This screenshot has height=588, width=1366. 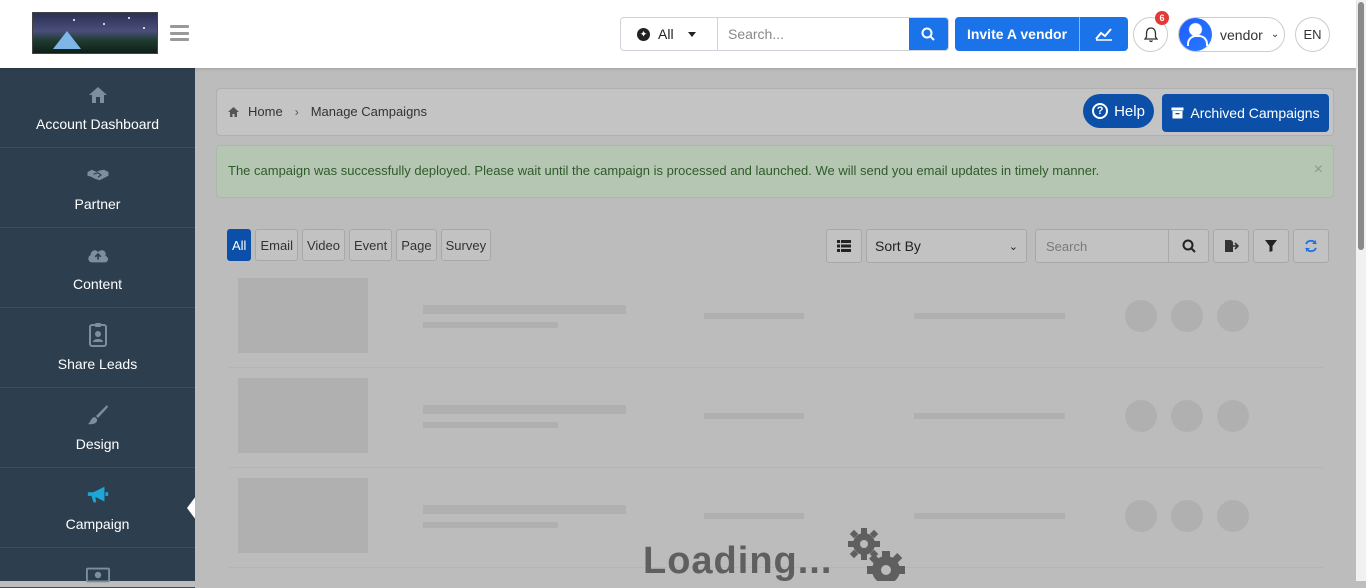 What do you see at coordinates (898, 246) in the screenshot?
I see `sort-select-value: Sort By` at bounding box center [898, 246].